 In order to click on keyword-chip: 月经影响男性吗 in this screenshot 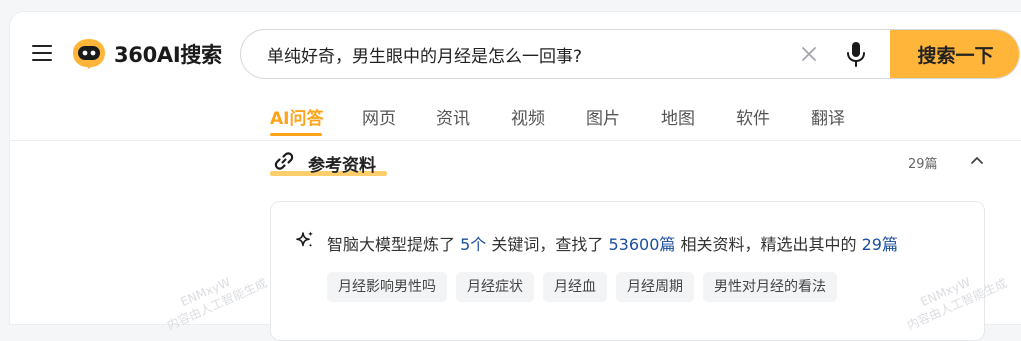, I will do `click(387, 287)`.